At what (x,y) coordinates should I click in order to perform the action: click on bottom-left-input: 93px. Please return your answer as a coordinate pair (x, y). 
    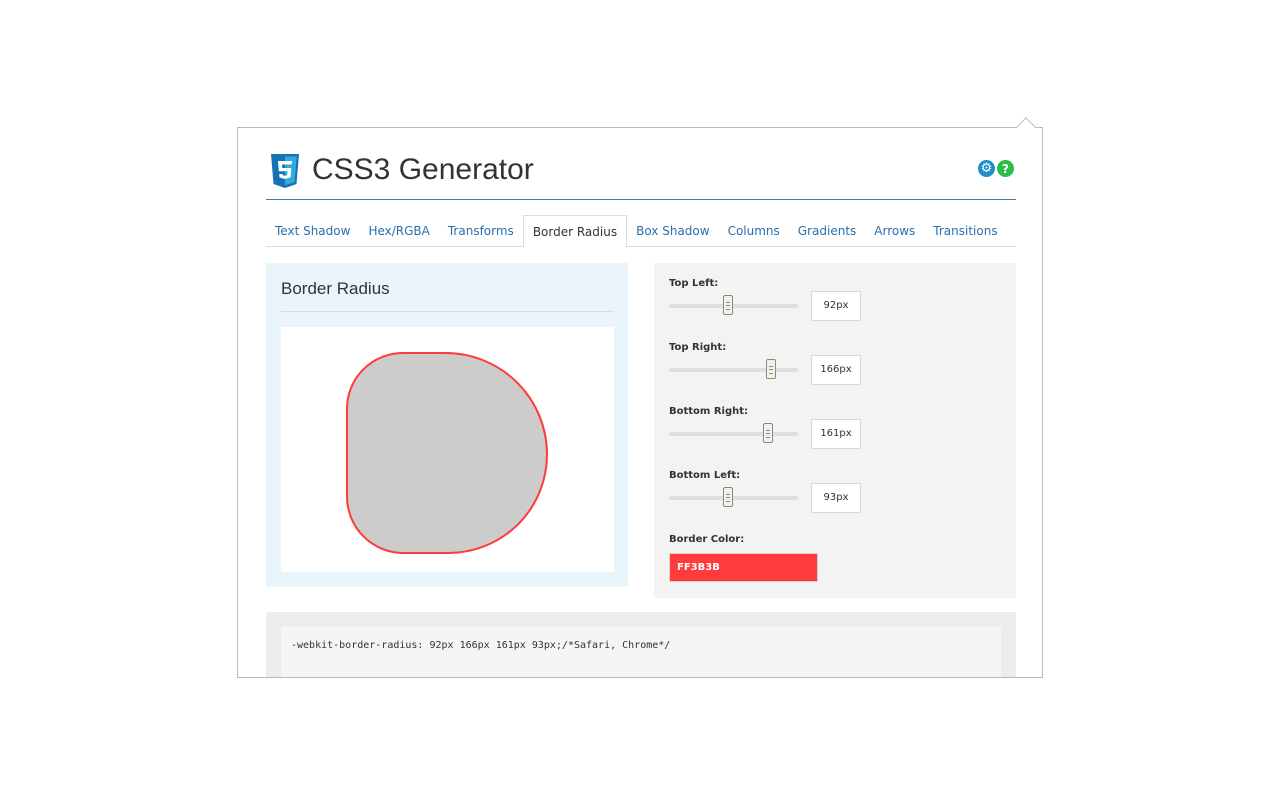
    Looking at the image, I should click on (836, 498).